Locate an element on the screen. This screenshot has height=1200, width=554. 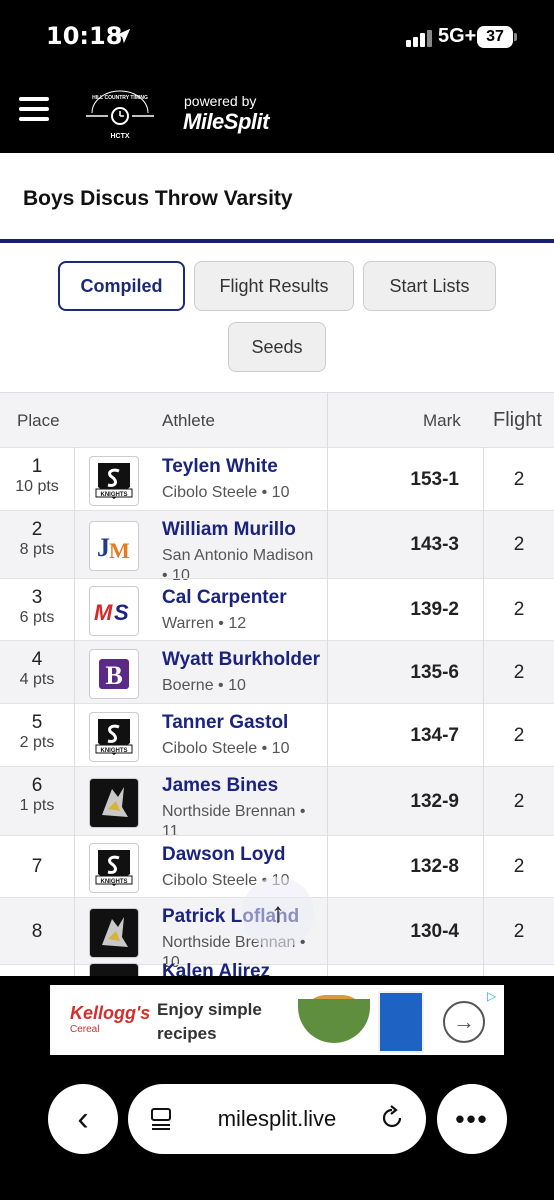
back-button: ‹ is located at coordinates (83, 1119).